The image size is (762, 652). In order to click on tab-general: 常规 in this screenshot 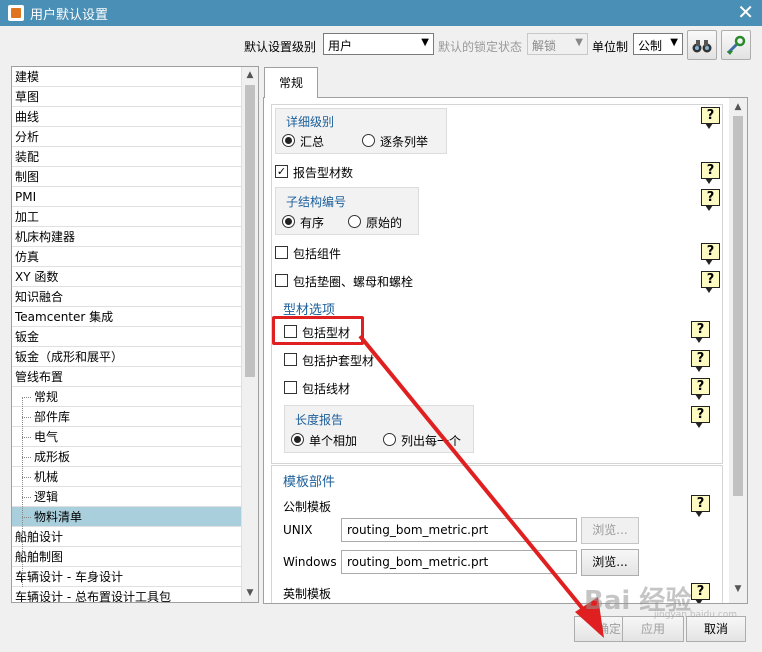, I will do `click(291, 82)`.